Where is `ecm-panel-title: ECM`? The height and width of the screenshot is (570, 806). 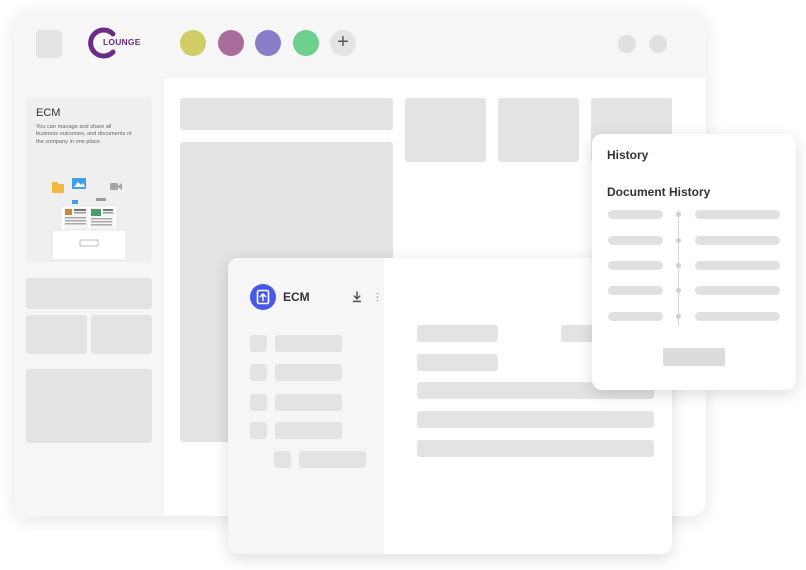 ecm-panel-title: ECM is located at coordinates (296, 297).